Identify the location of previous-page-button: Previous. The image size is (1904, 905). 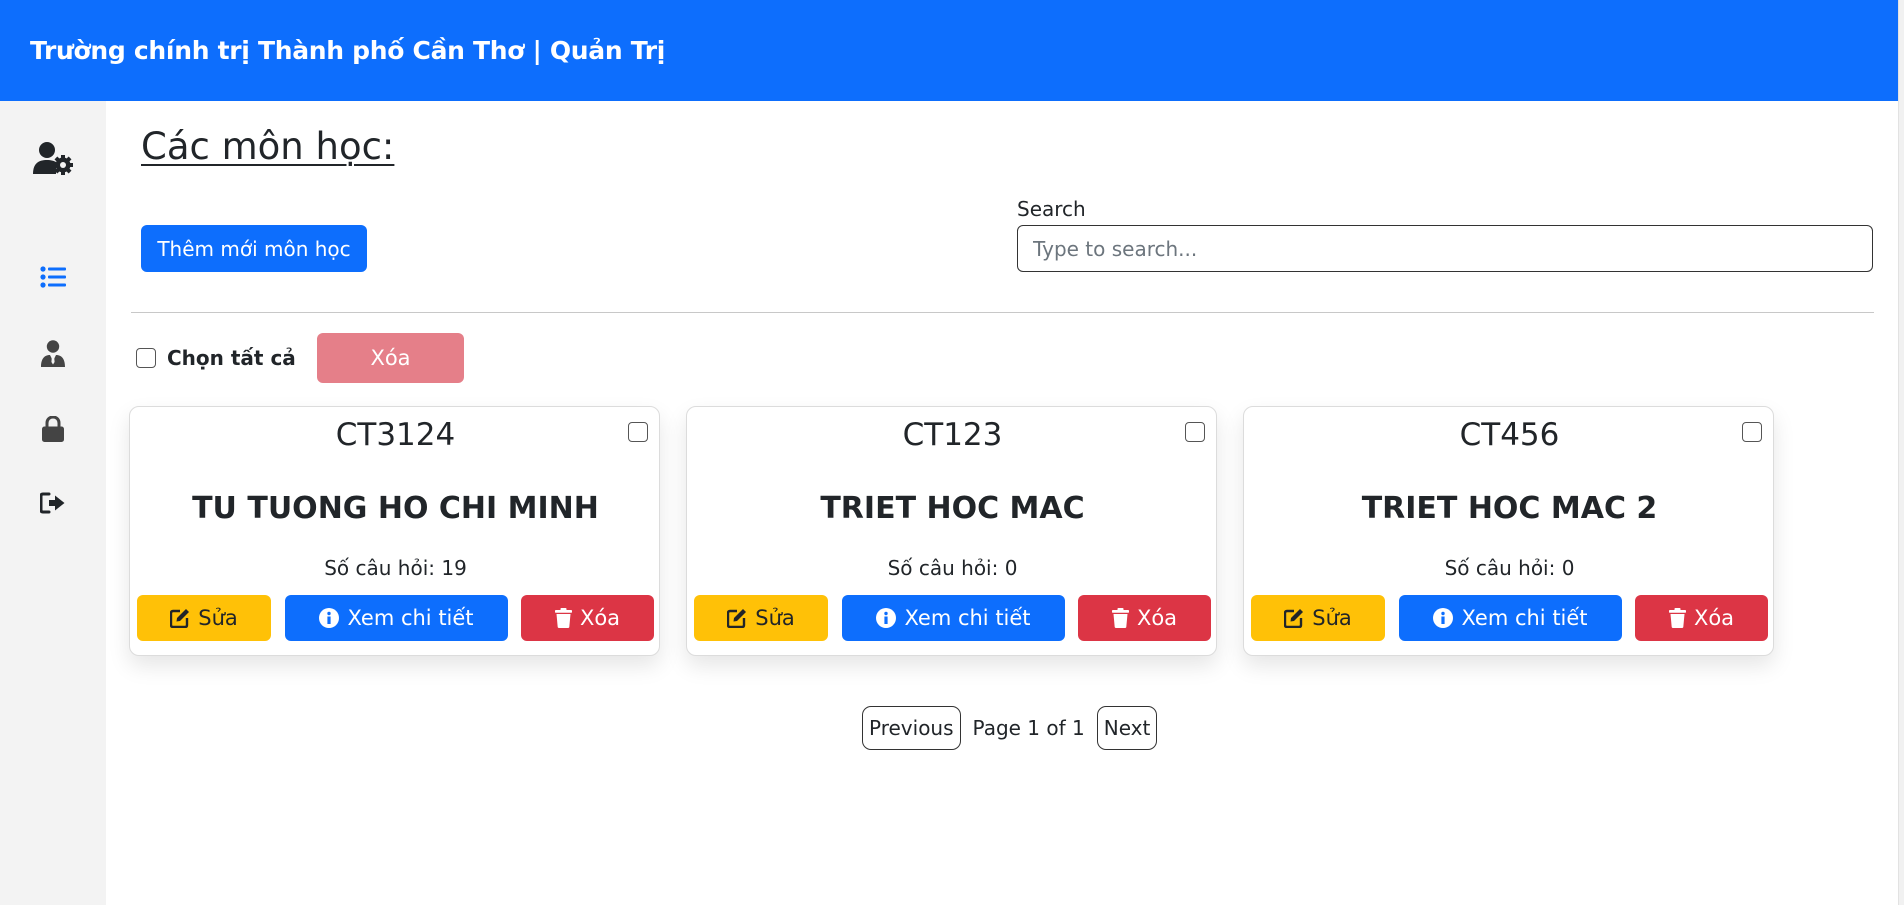
(911, 728).